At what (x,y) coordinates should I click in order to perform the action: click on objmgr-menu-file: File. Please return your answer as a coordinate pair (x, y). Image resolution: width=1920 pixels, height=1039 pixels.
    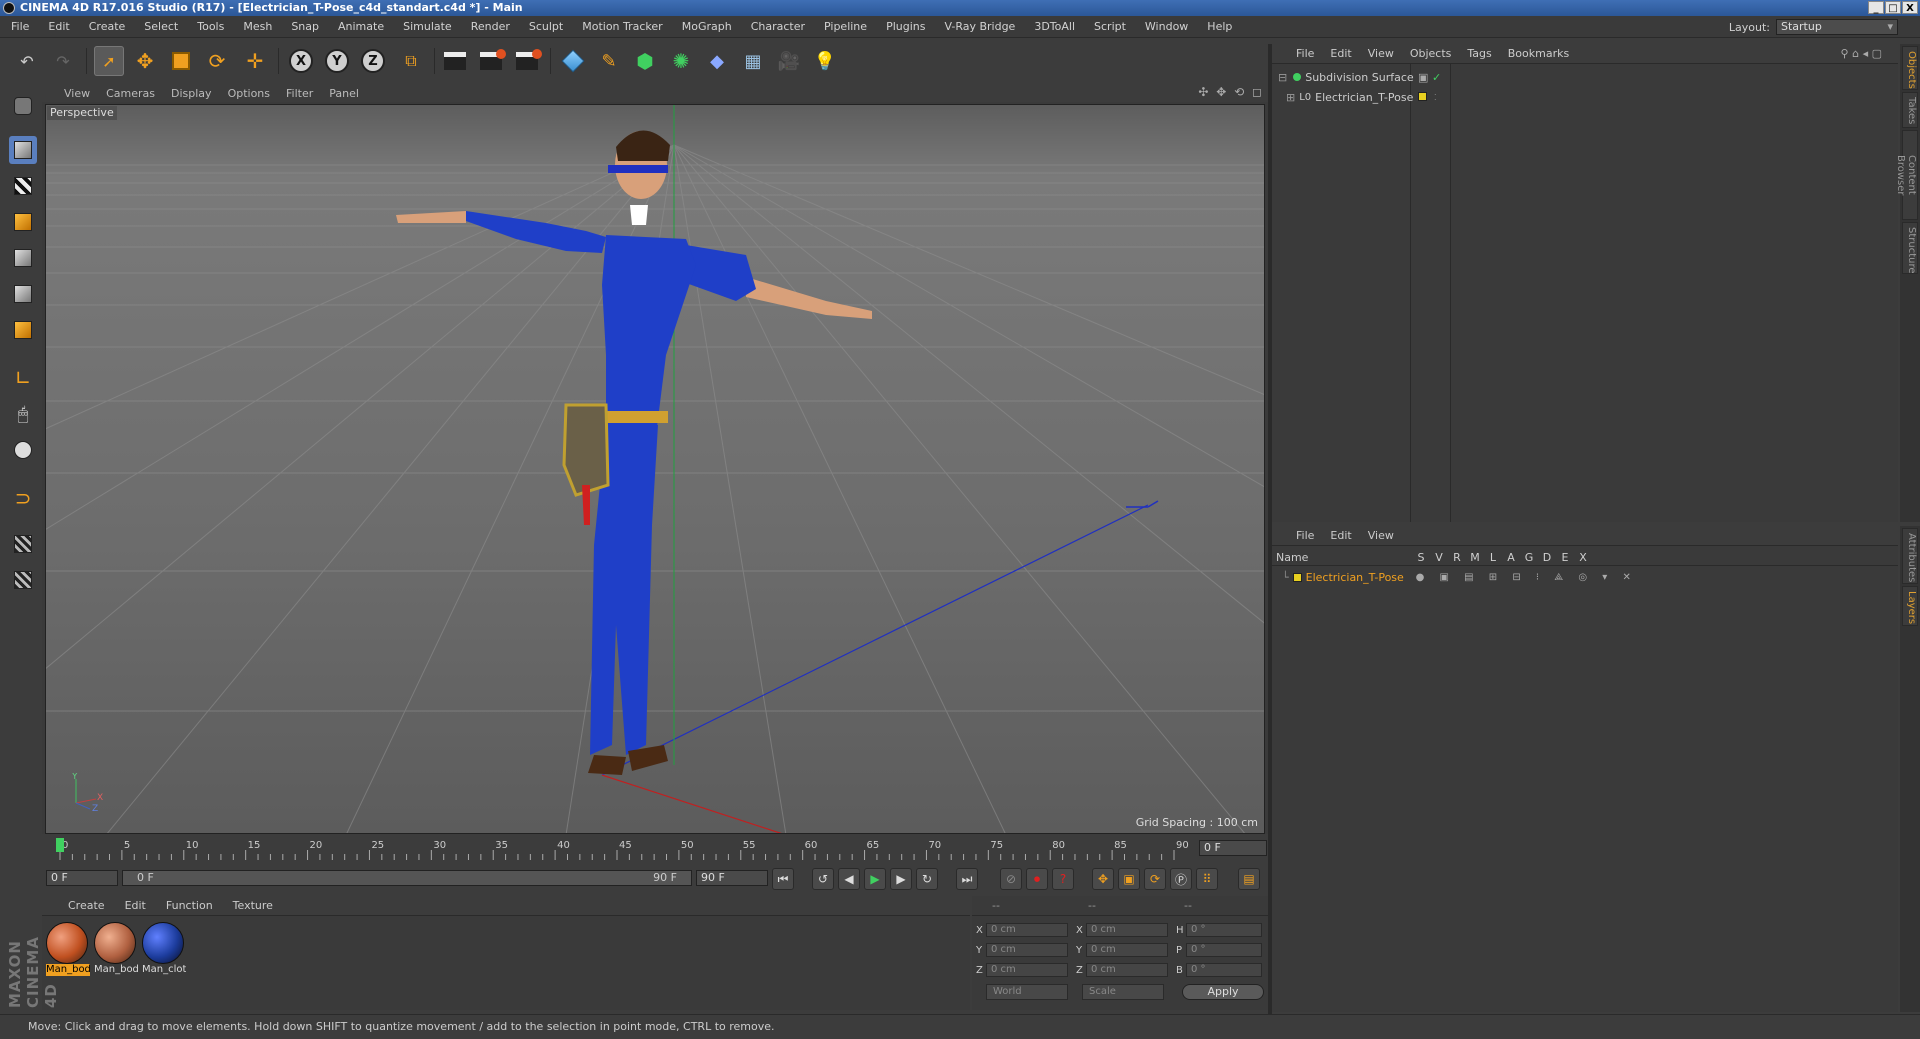
    Looking at the image, I should click on (1305, 53).